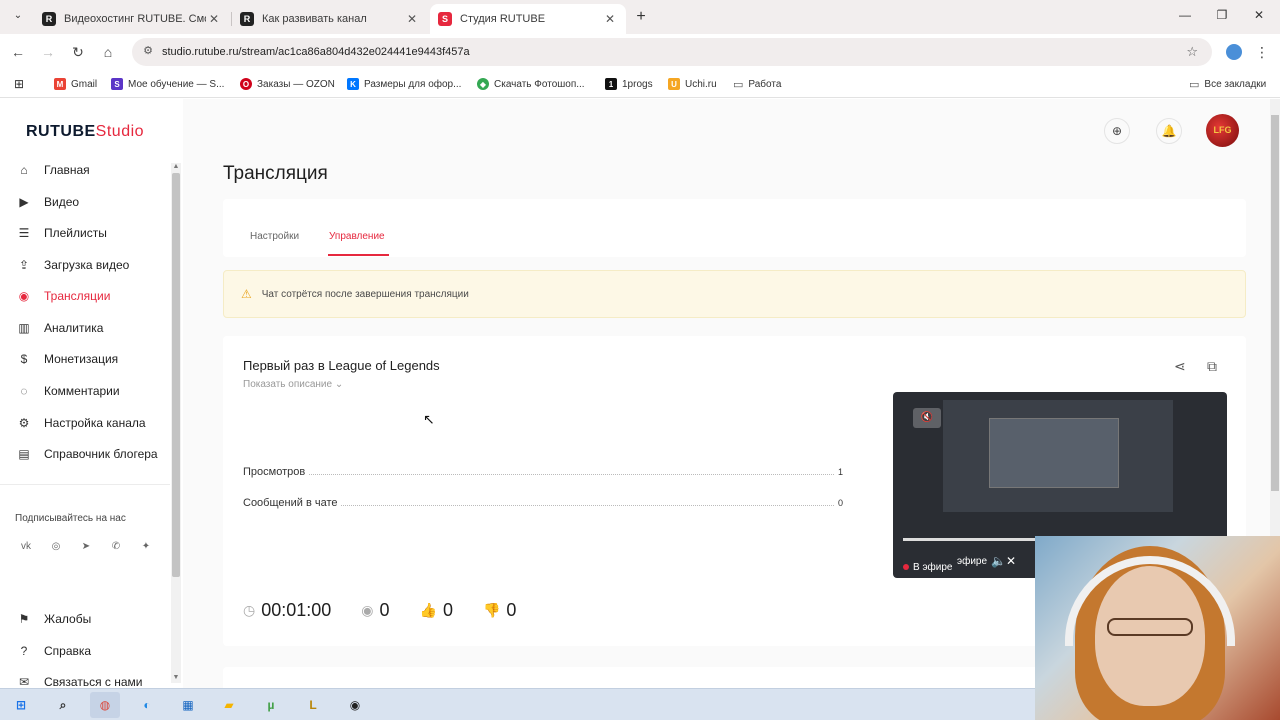  What do you see at coordinates (116, 547) in the screenshot?
I see `viber-icon: ✆` at bounding box center [116, 547].